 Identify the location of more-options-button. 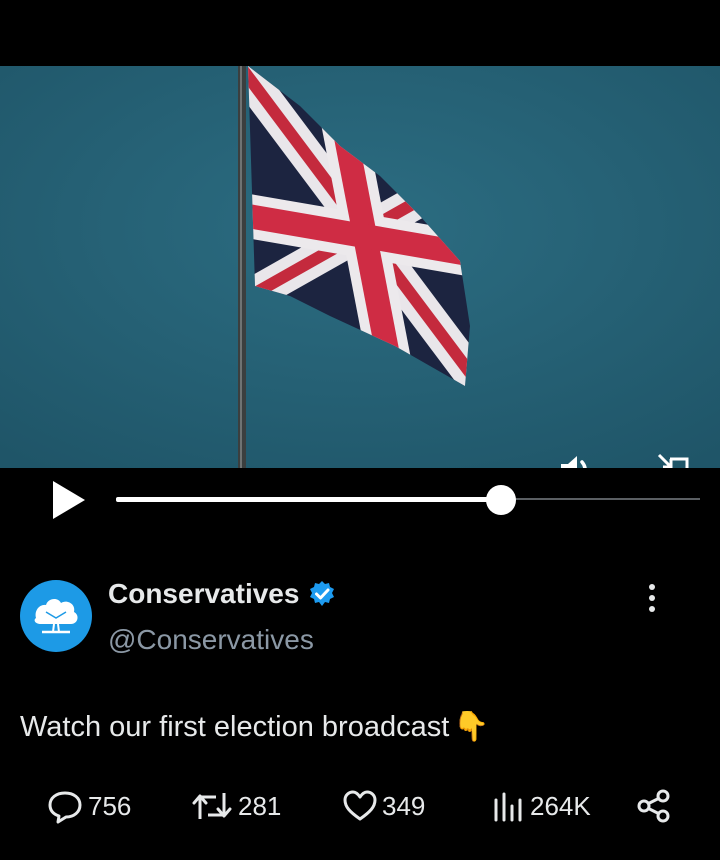
(652, 598).